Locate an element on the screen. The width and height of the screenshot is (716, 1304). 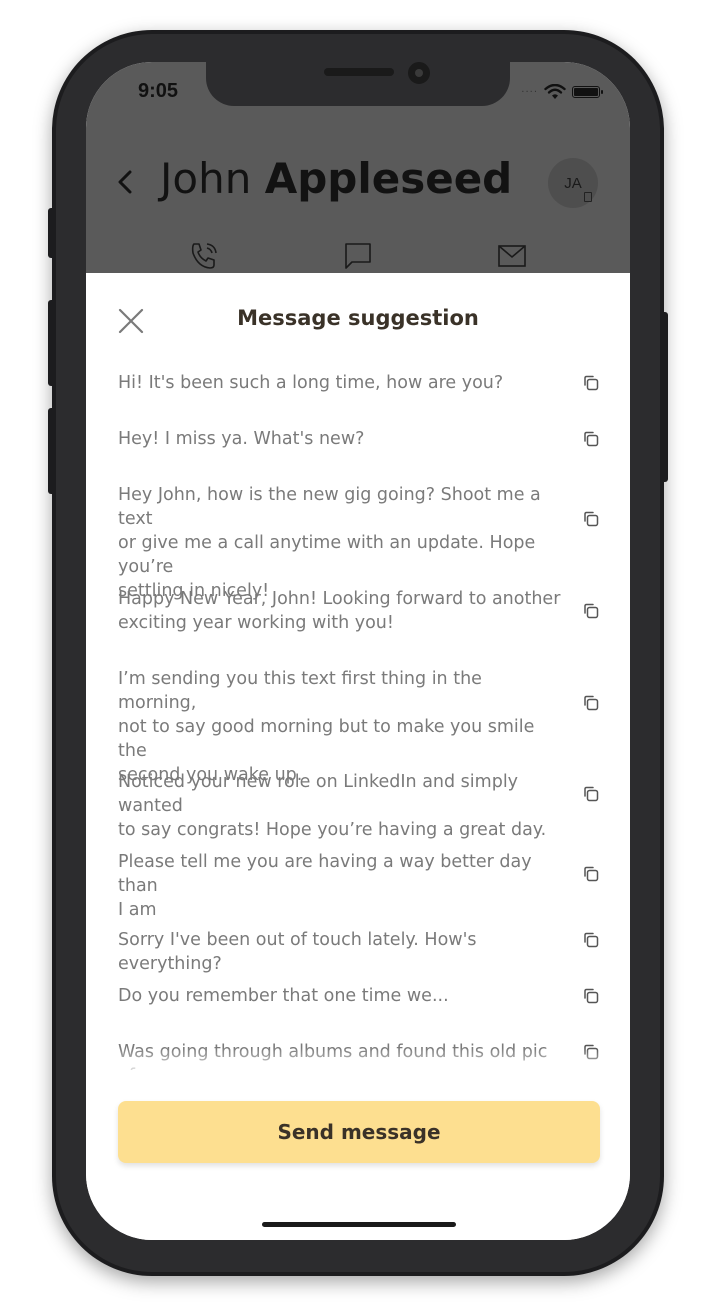
volume-down-button is located at coordinates (52, 451).